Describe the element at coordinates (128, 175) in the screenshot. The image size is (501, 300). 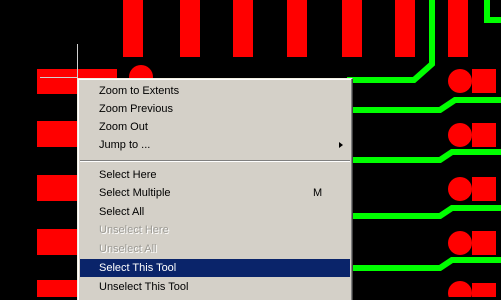
I see `menu-item-label: Select Here` at that location.